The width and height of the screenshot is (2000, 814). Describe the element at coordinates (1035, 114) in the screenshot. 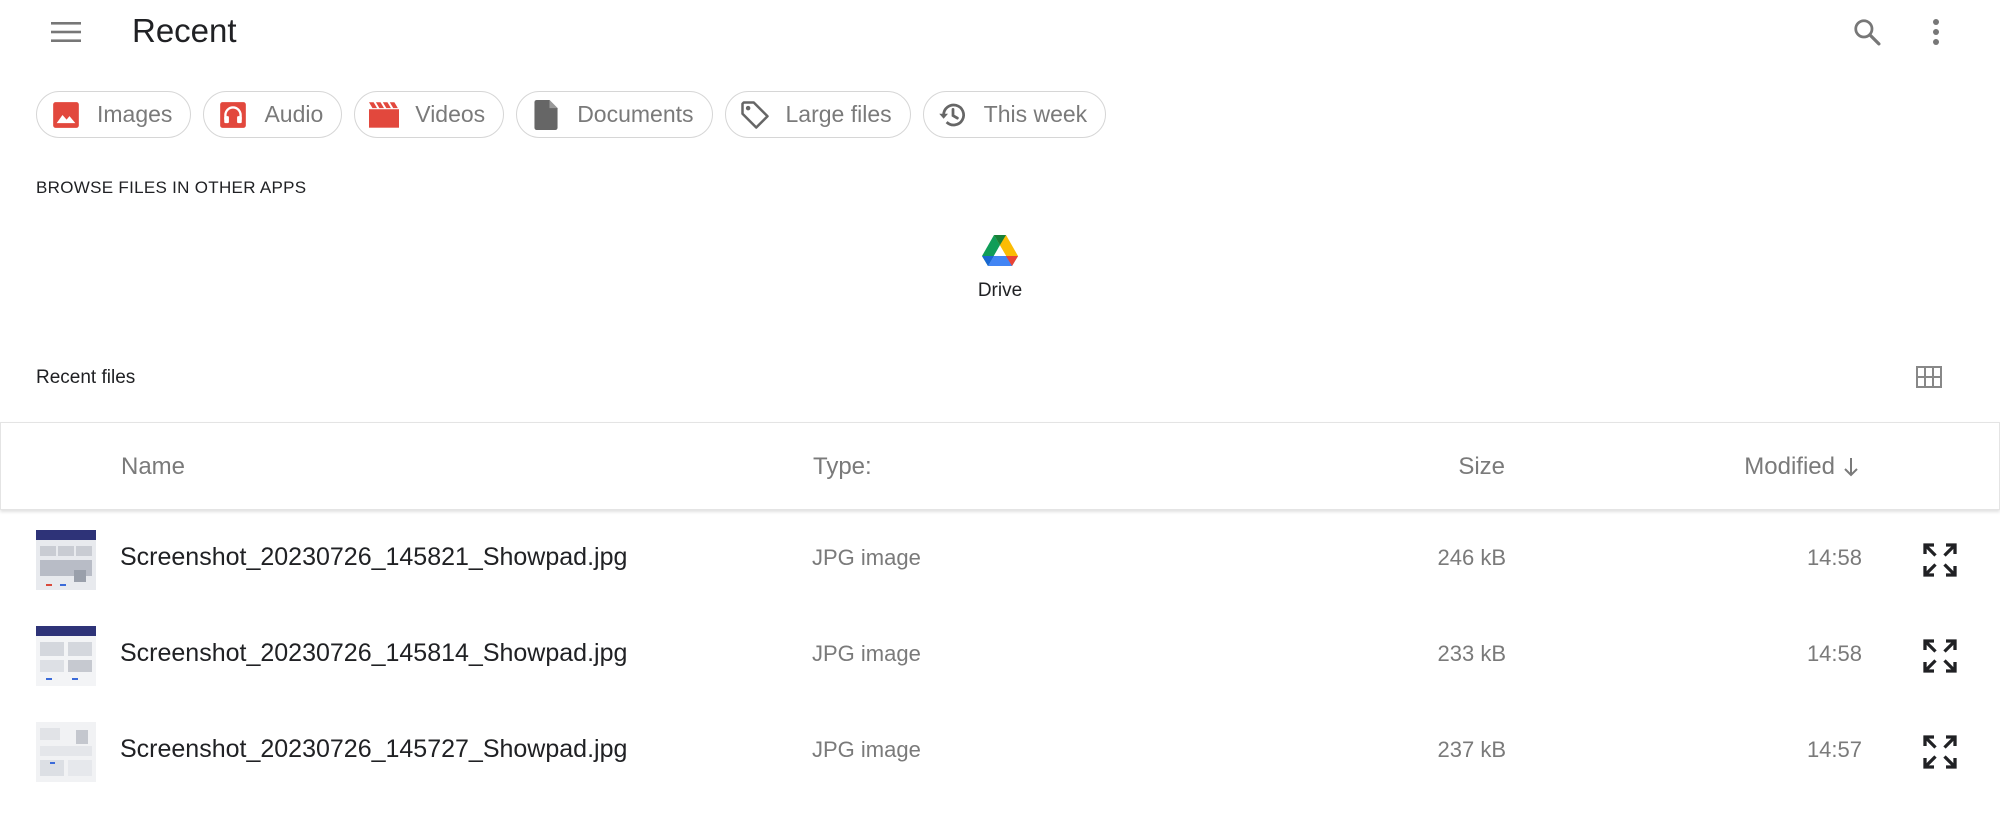

I see `chip-label: This week` at that location.